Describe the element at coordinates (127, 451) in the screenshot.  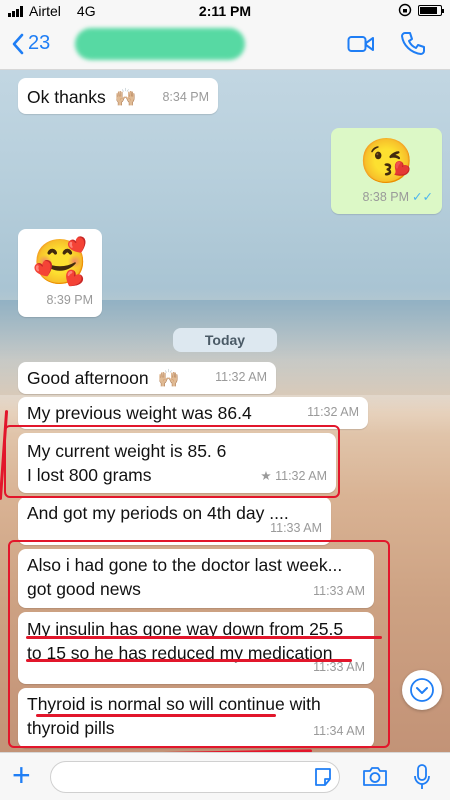
I see `message-text-line: My current weight is 85. 6` at that location.